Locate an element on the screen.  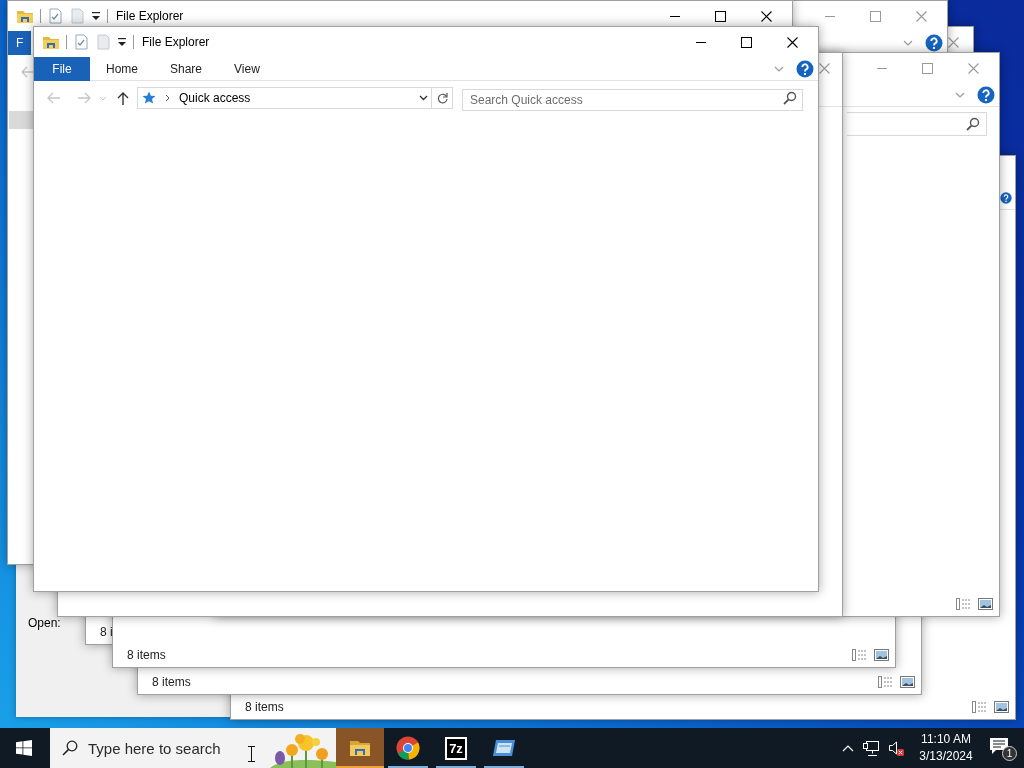
text-cursor-icon is located at coordinates (251, 754).